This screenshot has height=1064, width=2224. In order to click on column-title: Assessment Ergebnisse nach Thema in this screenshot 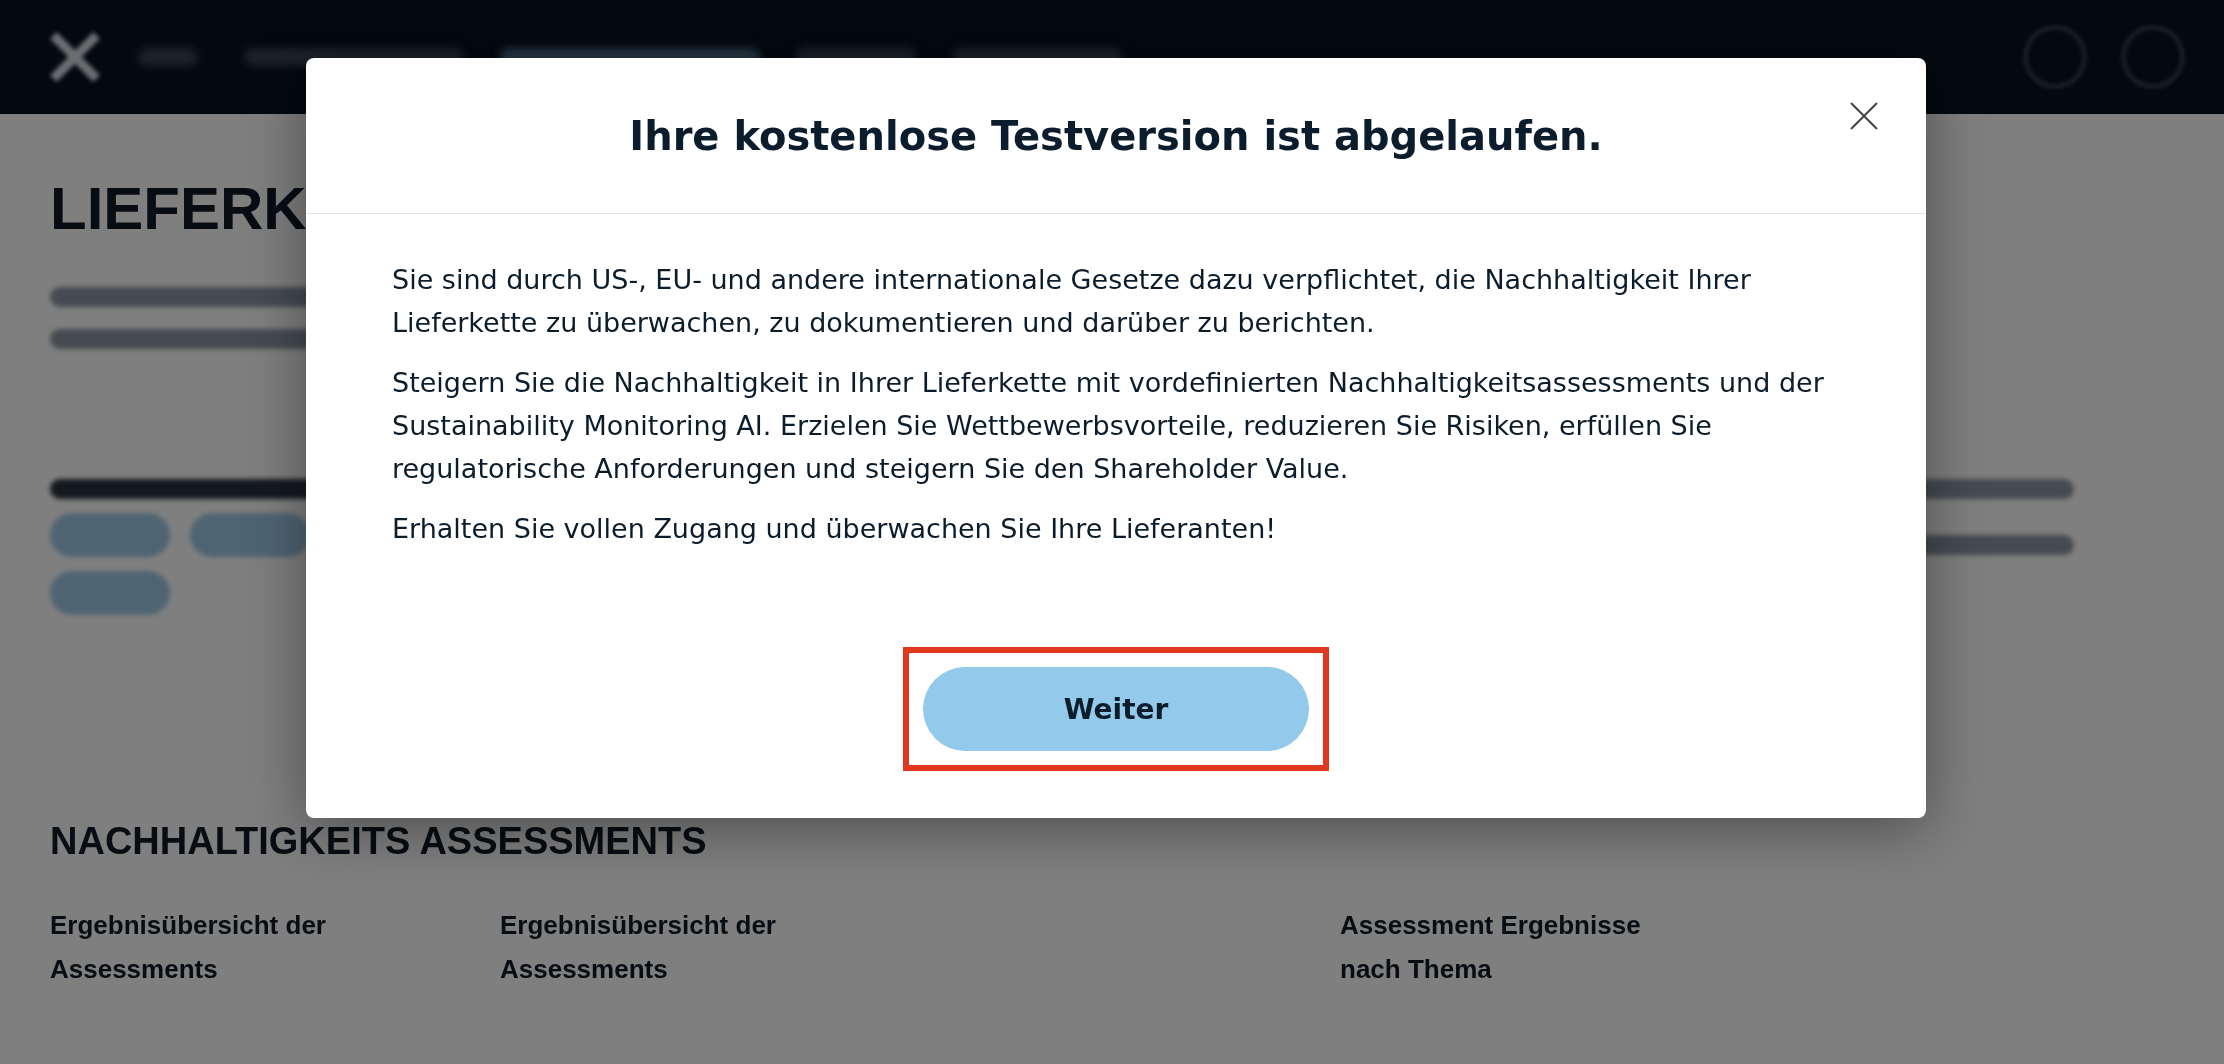, I will do `click(1491, 947)`.